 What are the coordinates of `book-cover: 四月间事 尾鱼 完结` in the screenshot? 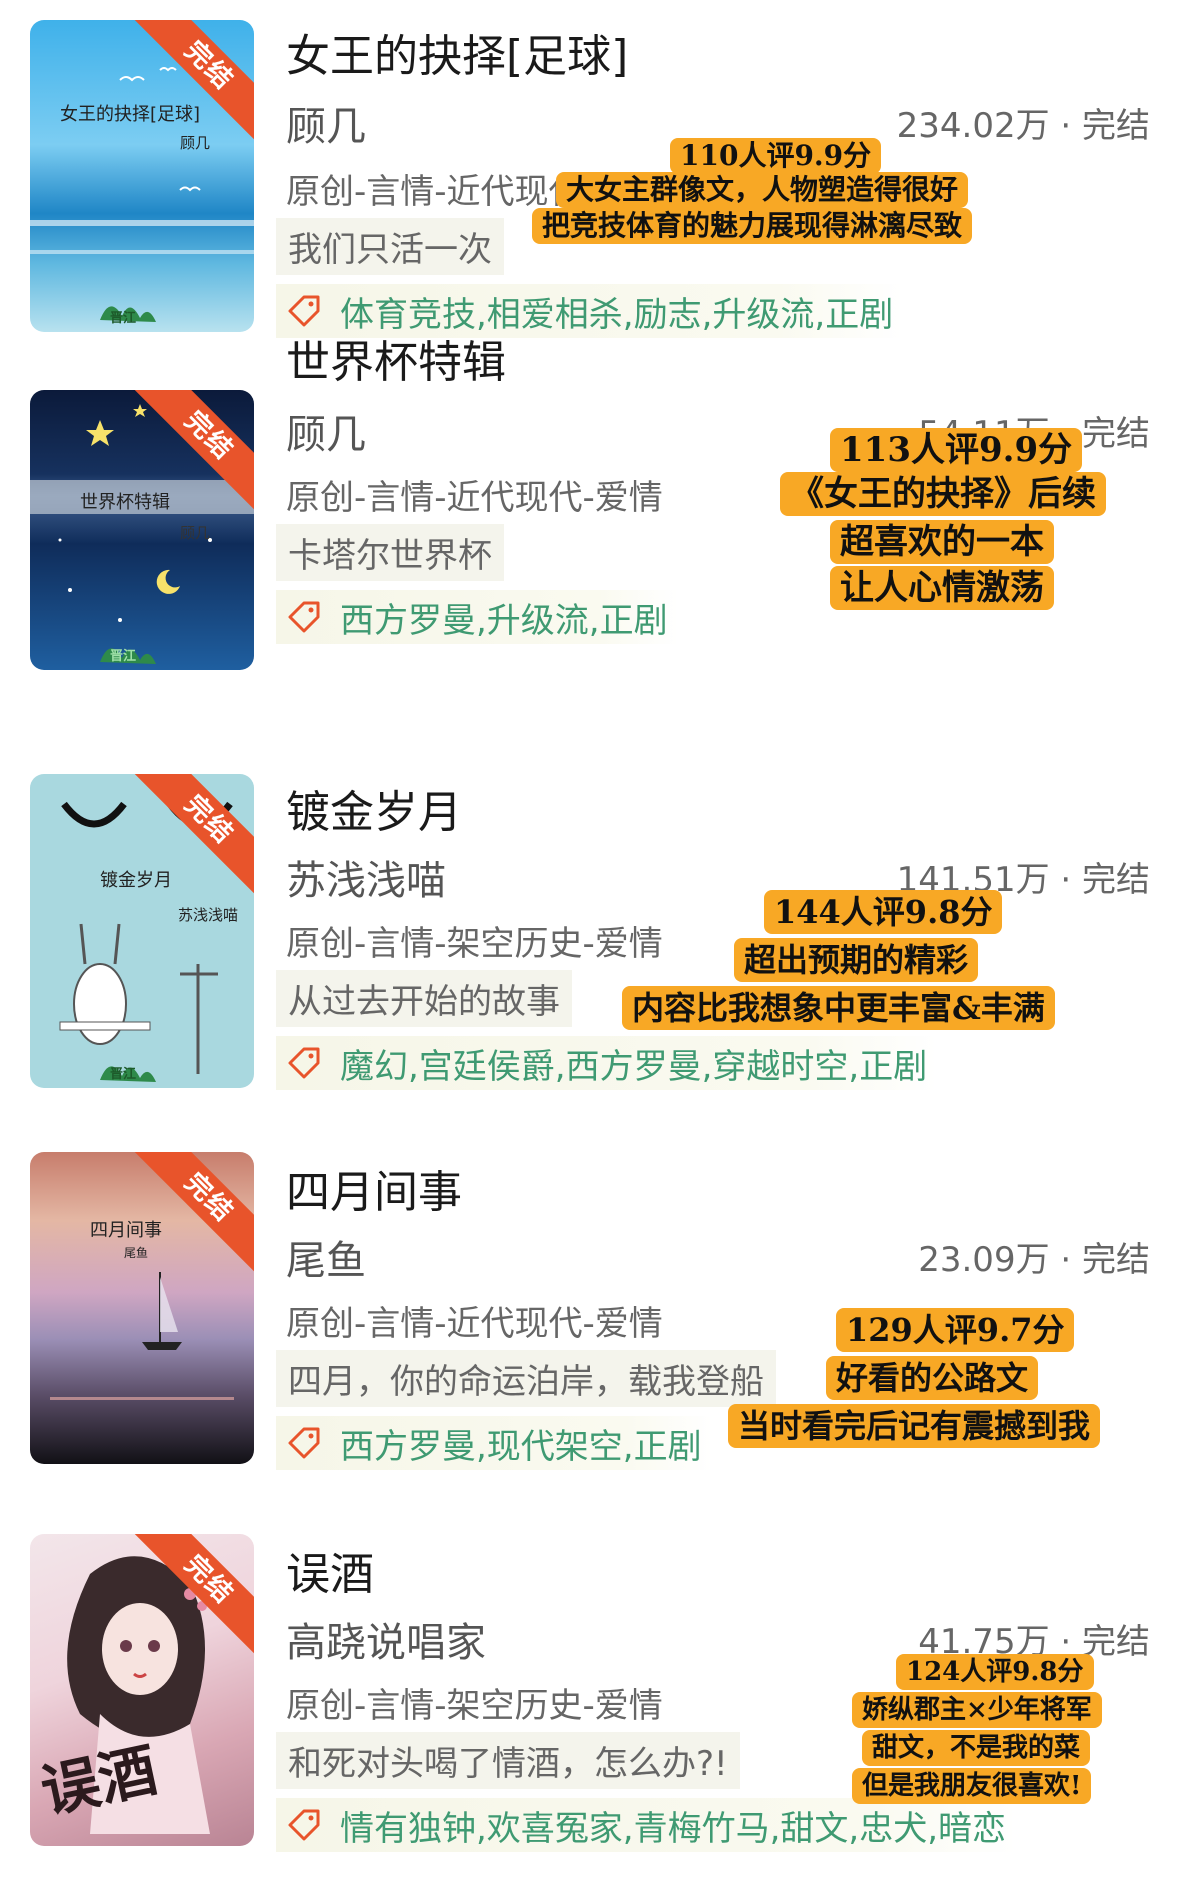 It's located at (142, 1308).